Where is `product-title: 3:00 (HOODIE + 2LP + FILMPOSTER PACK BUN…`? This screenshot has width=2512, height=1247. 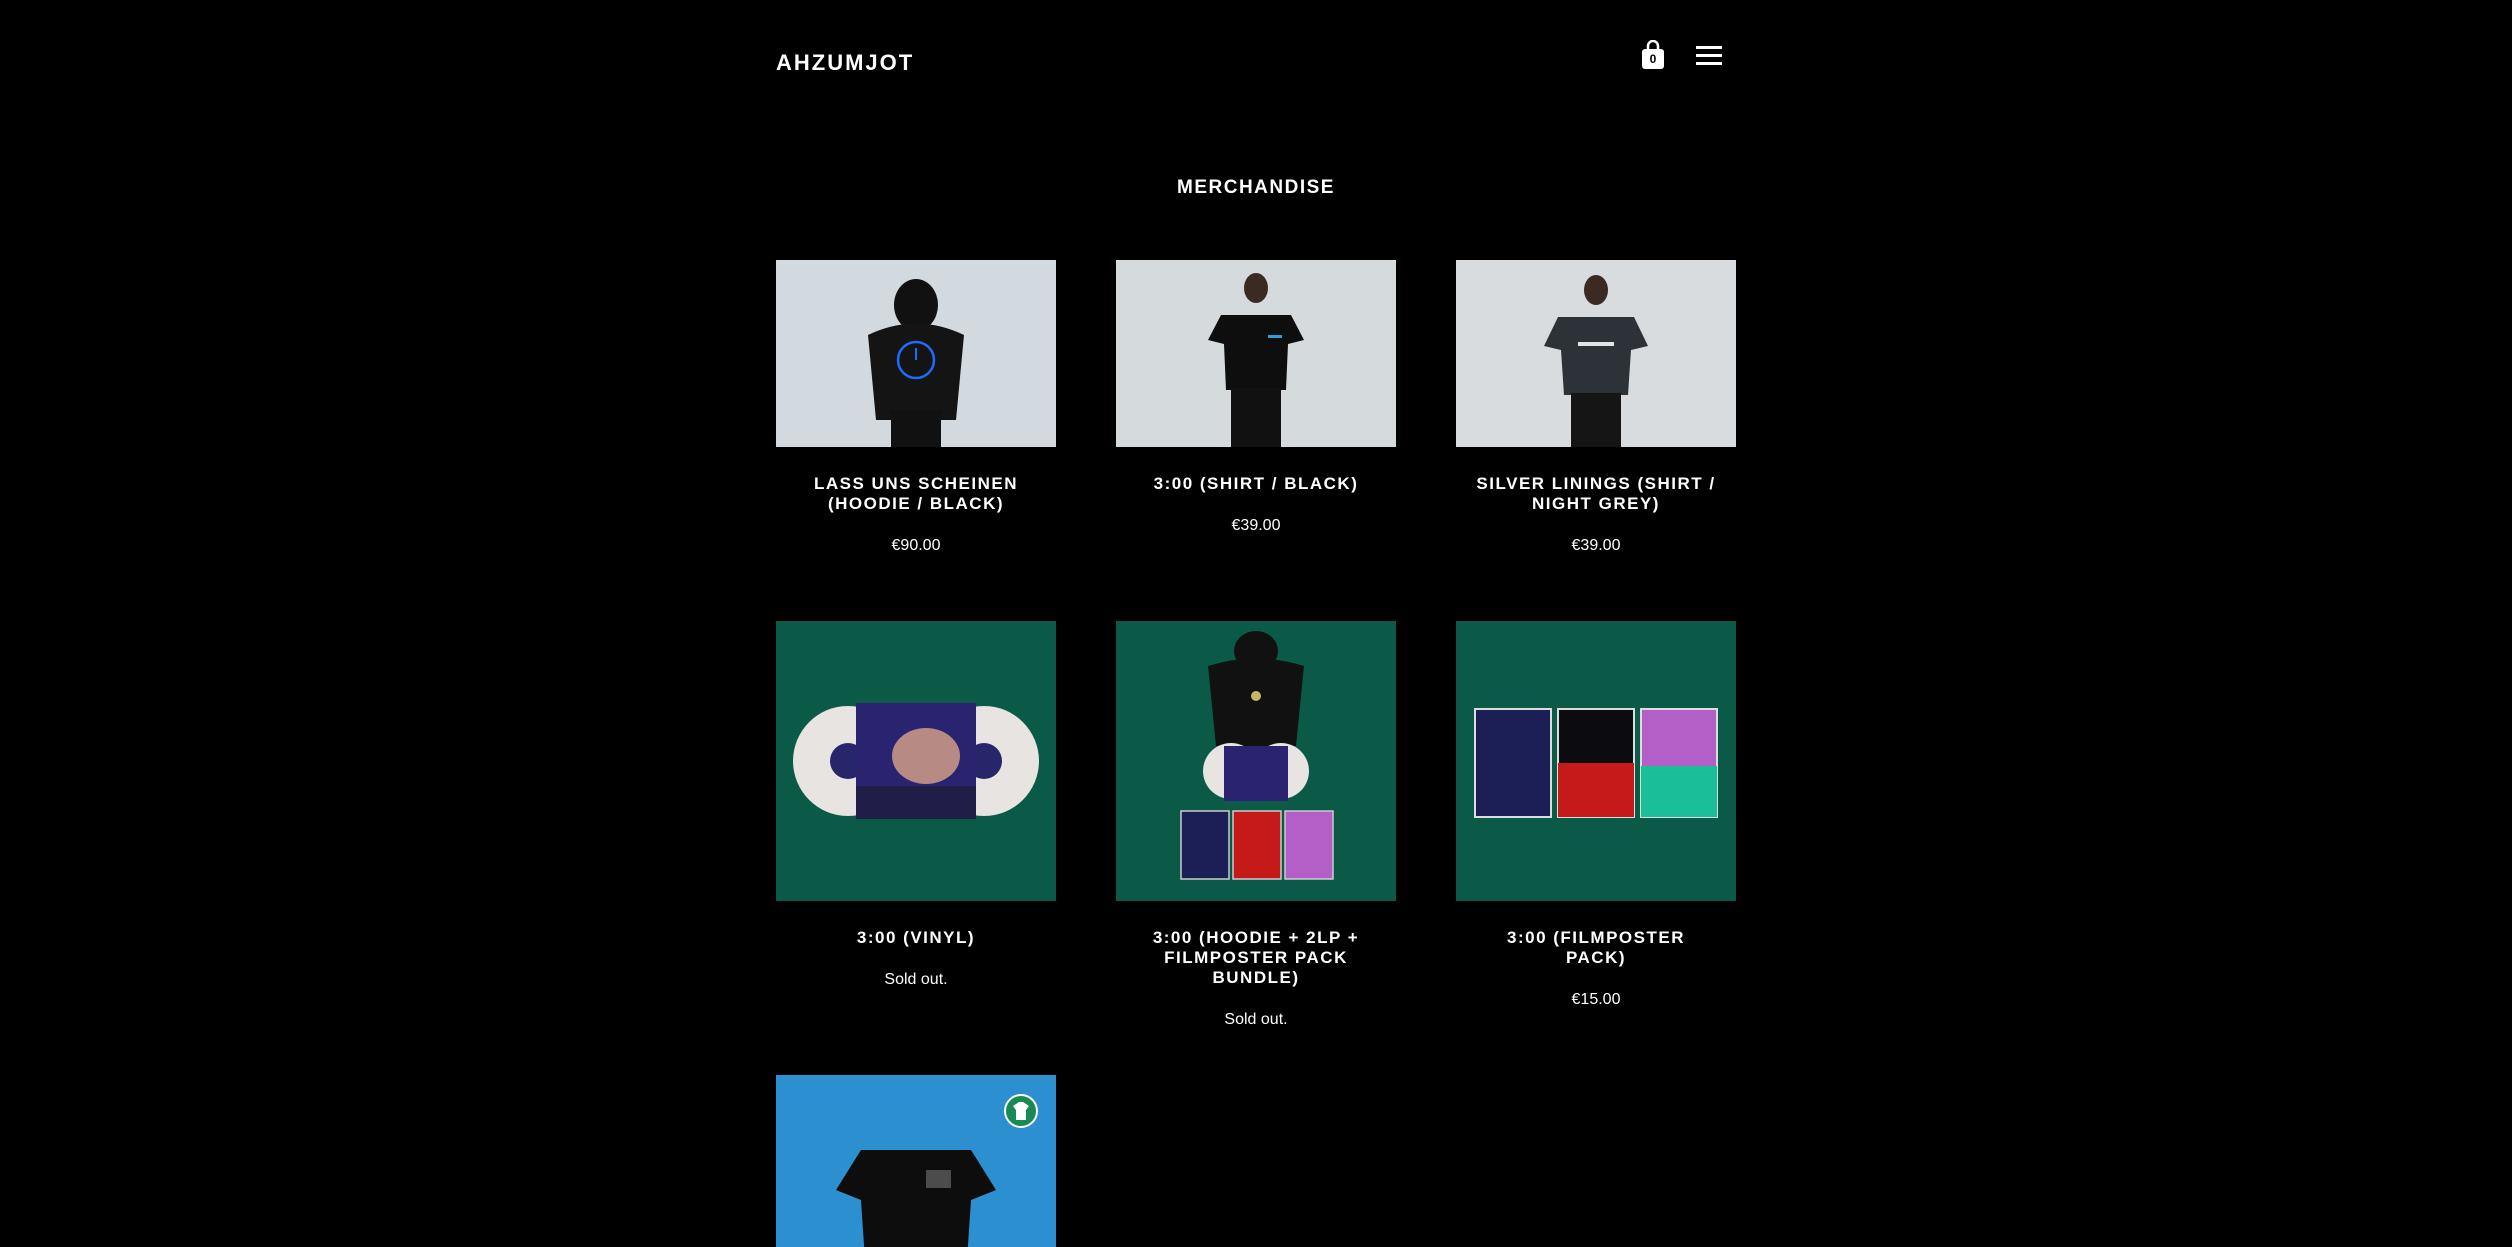
product-title: 3:00 (HOODIE + 2LP + FILMPOSTER PACK BUN… is located at coordinates (1256, 957).